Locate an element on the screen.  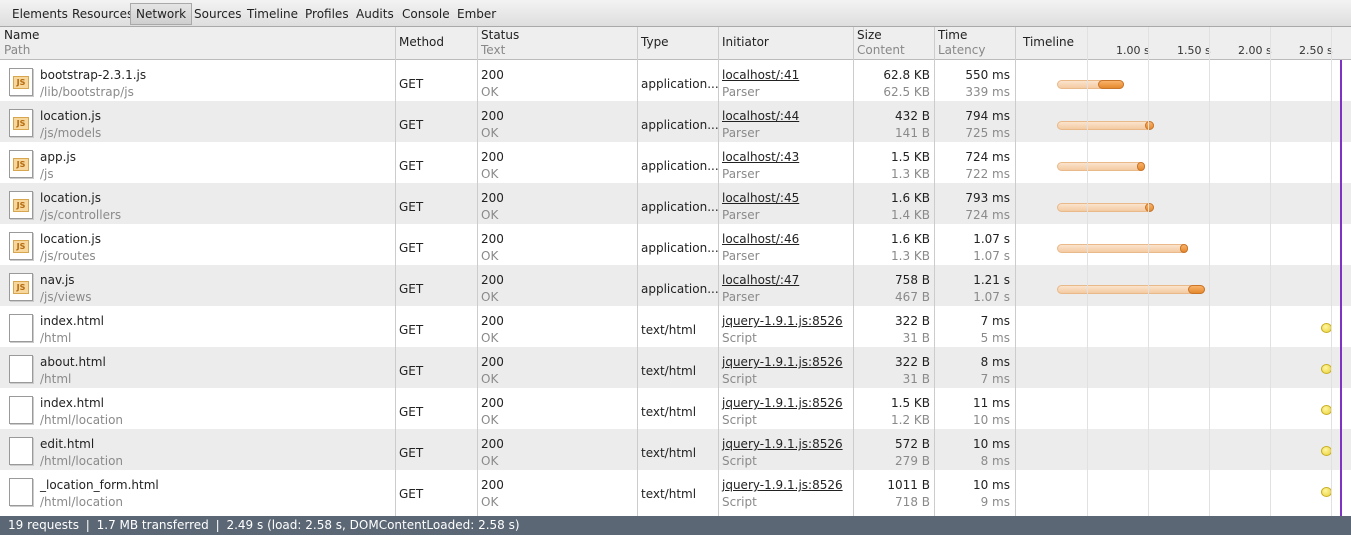
tab-console: Console is located at coordinates (426, 14).